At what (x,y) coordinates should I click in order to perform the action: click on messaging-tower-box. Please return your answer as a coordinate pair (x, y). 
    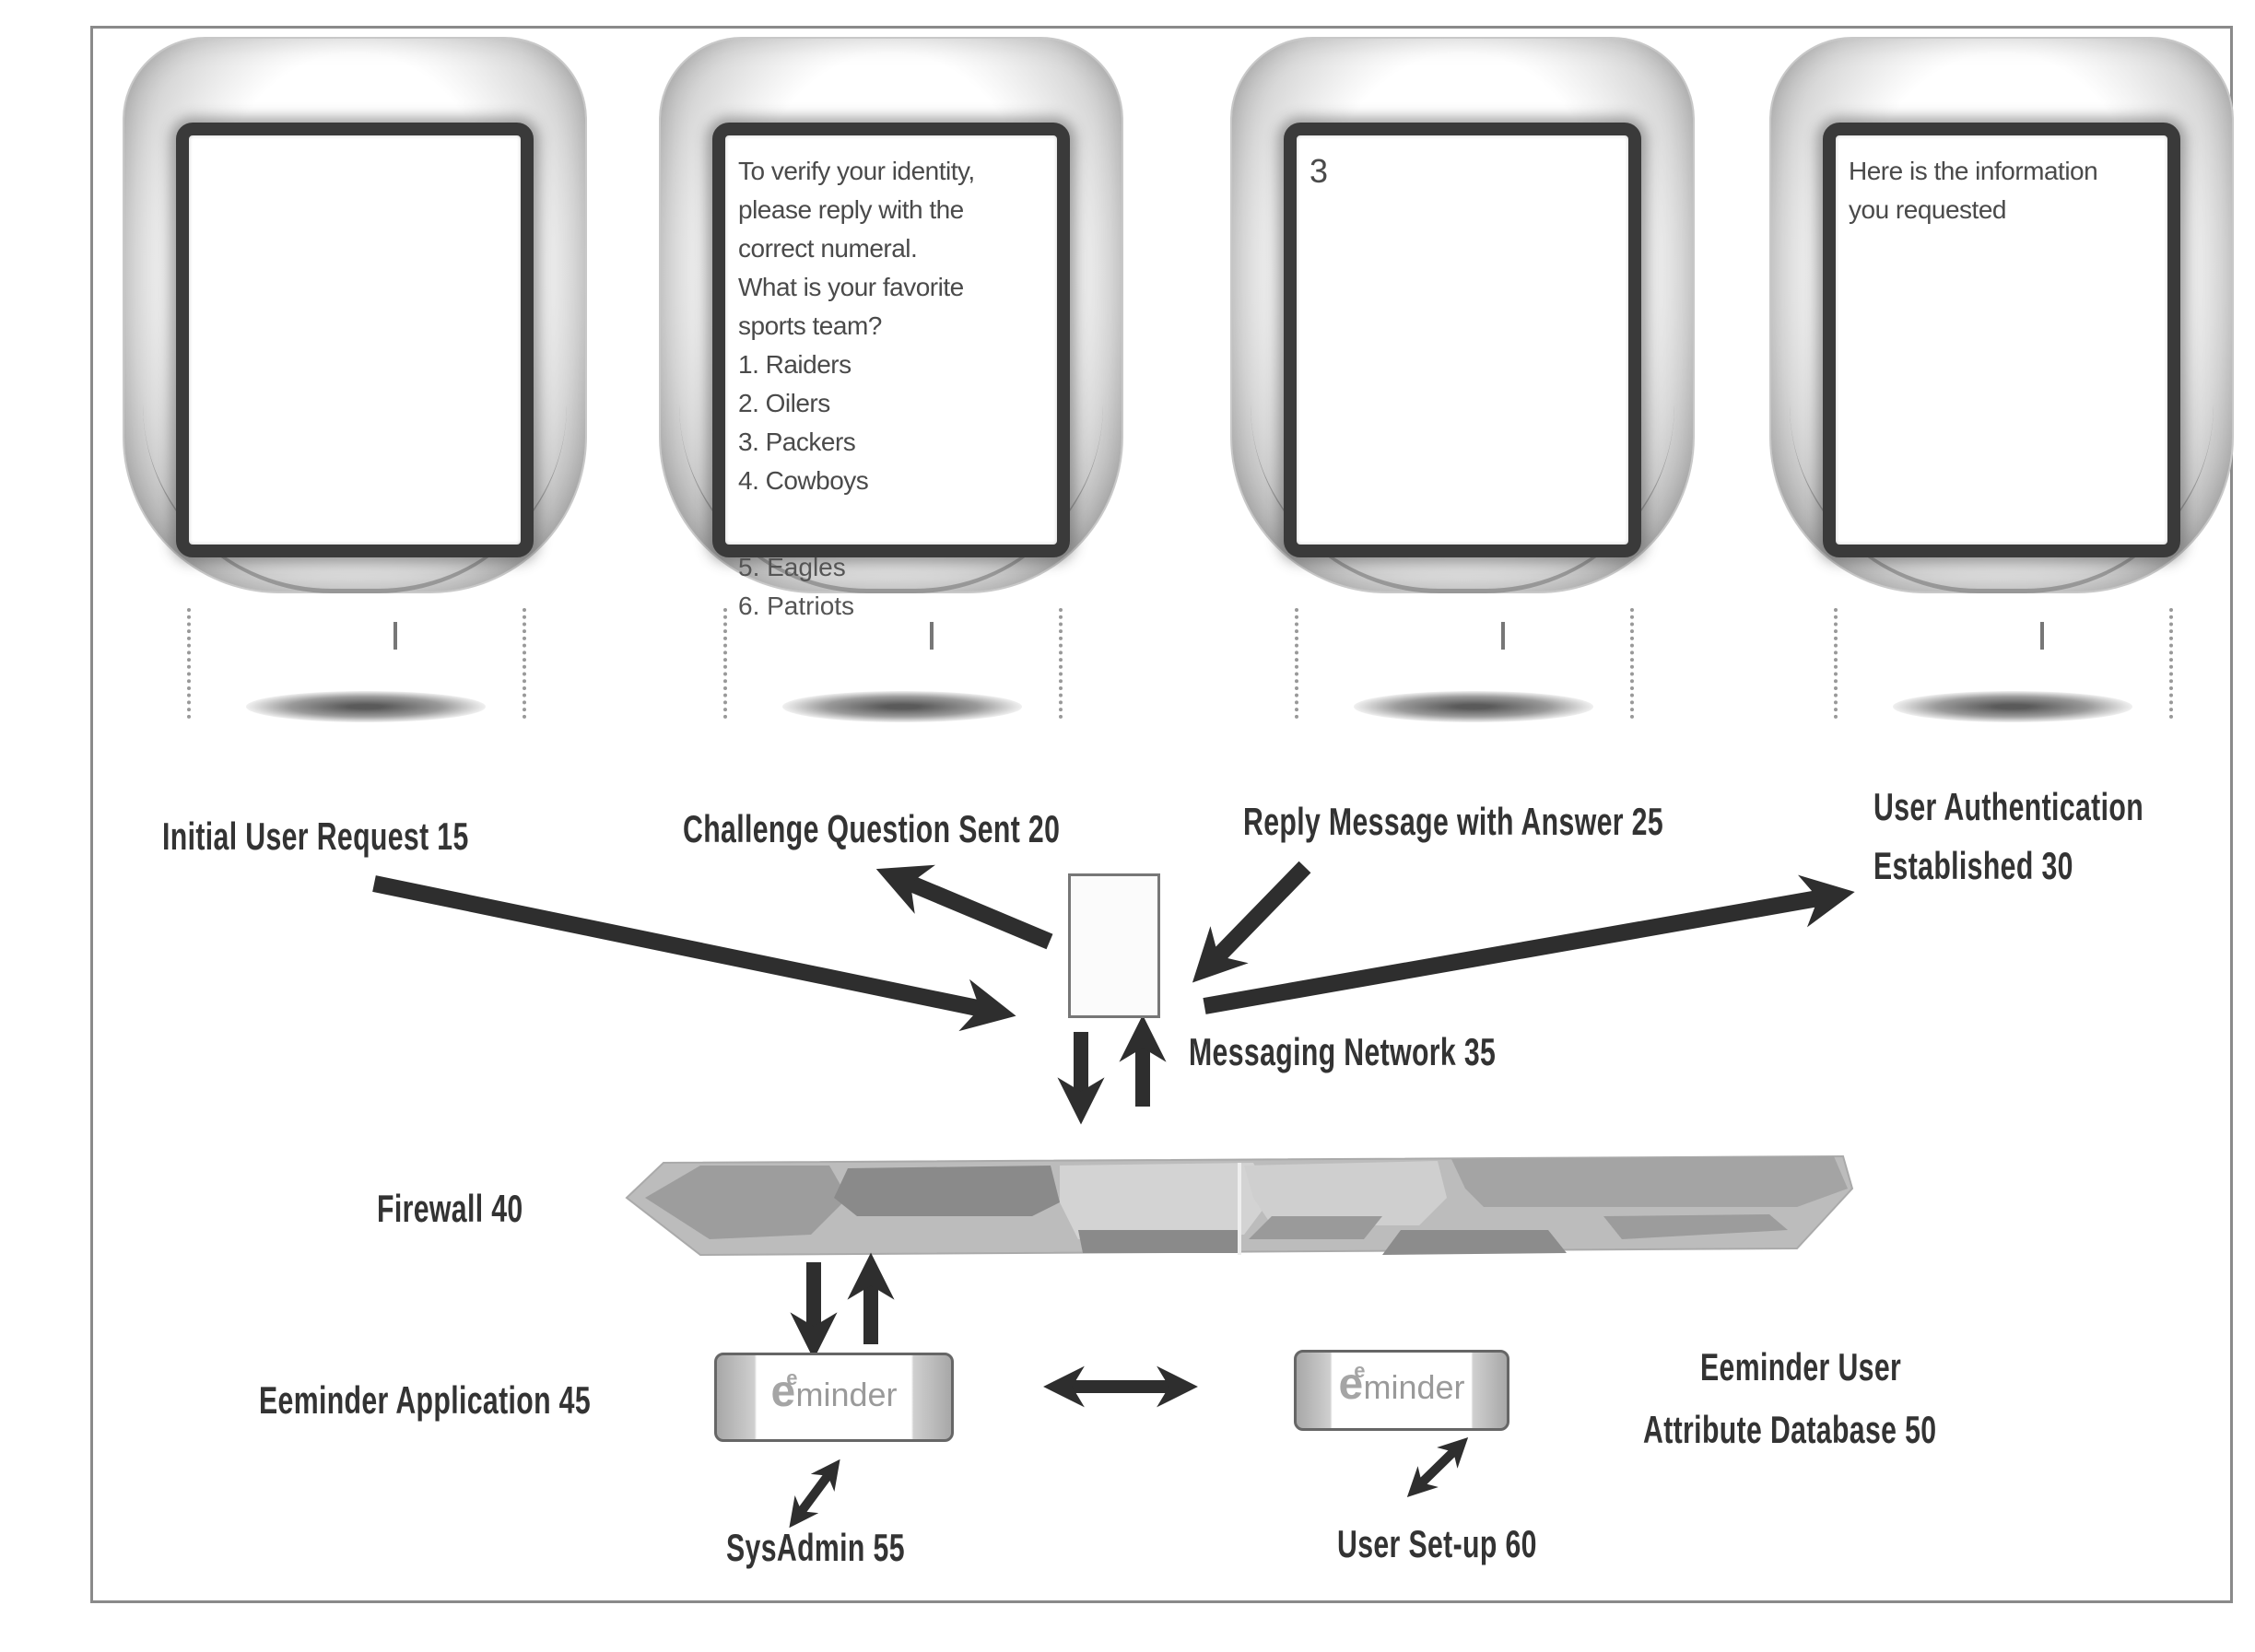
    Looking at the image, I should click on (1114, 945).